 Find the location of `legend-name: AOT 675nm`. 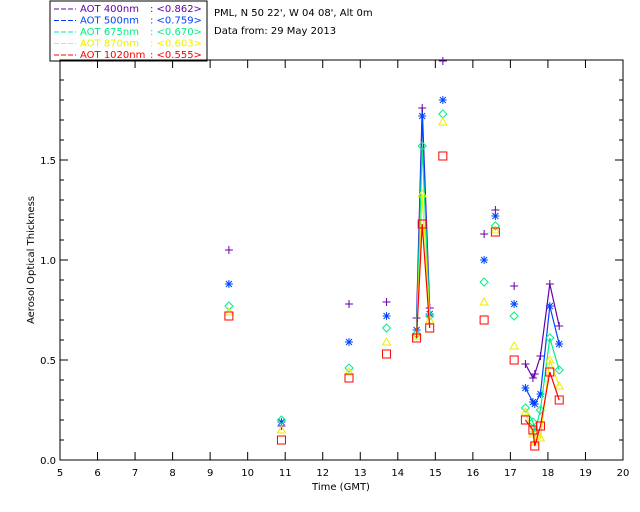

legend-name: AOT 675nm is located at coordinates (109, 32).